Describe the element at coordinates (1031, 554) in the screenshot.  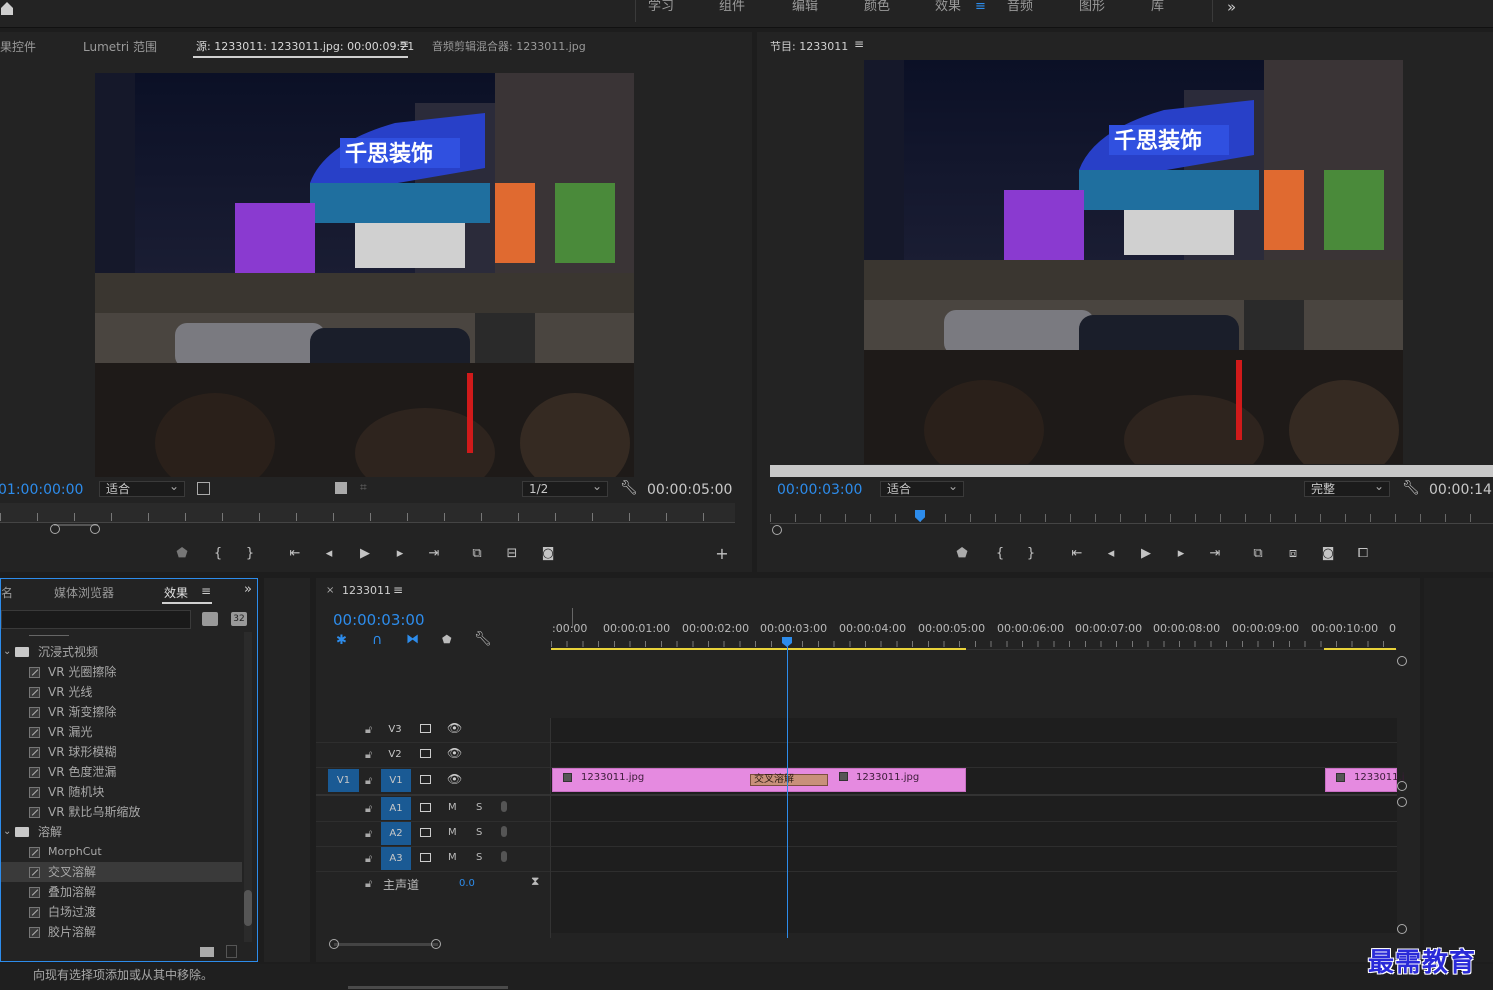
I see `program-mark-out-icon: }` at that location.